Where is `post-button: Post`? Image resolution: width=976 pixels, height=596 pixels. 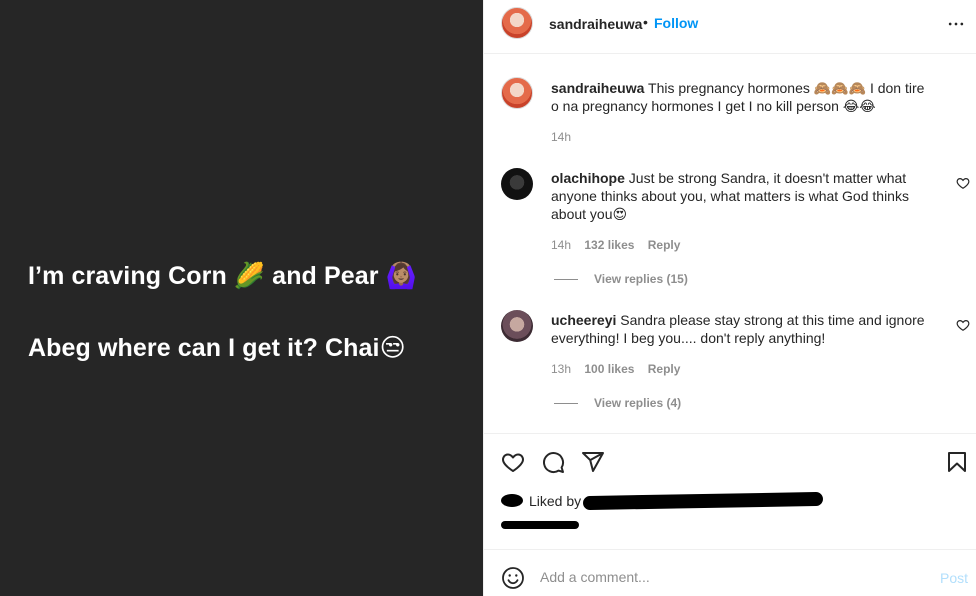 post-button: Post is located at coordinates (954, 578).